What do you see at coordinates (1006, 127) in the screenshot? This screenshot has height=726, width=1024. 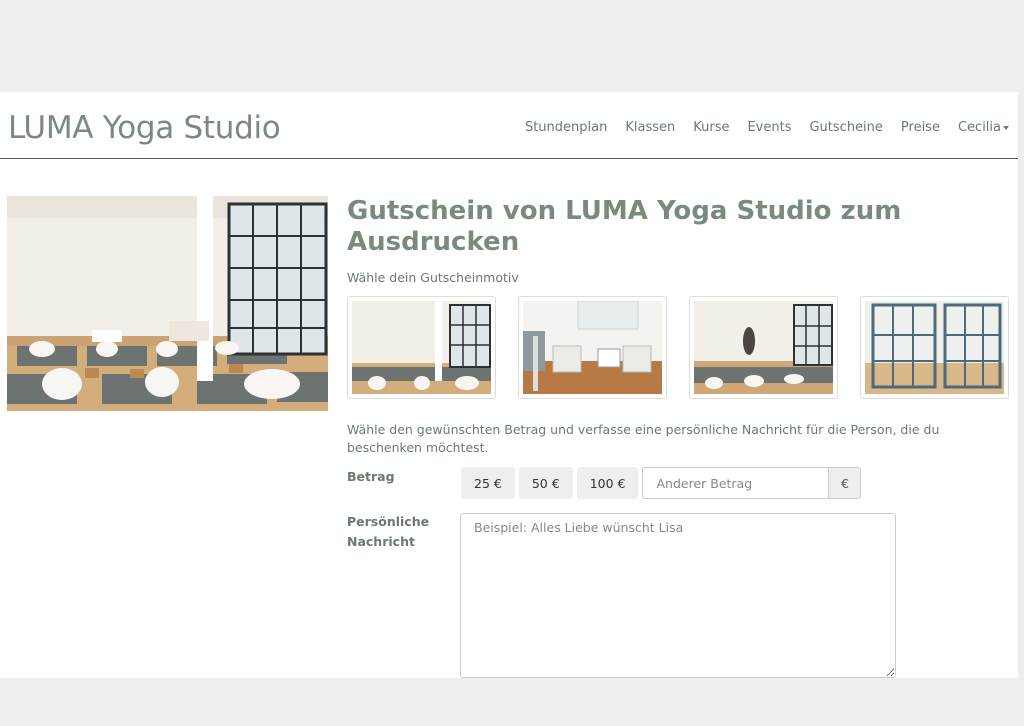 I see `caret-down-icon` at bounding box center [1006, 127].